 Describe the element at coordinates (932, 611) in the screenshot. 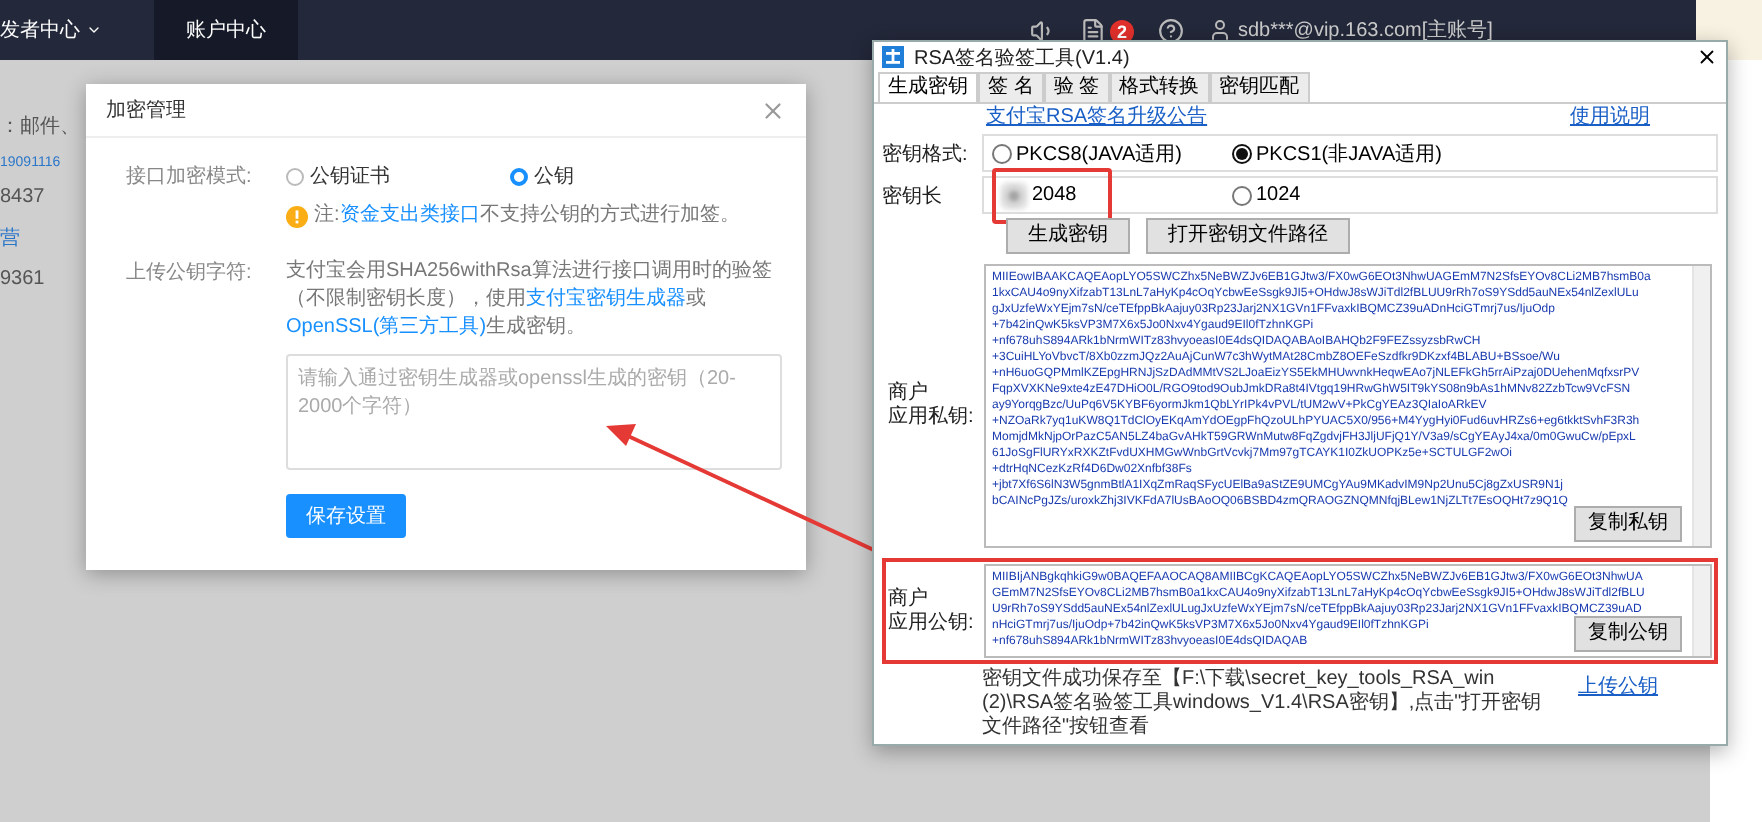

I see `field-label: 商户 应用公钥:` at that location.